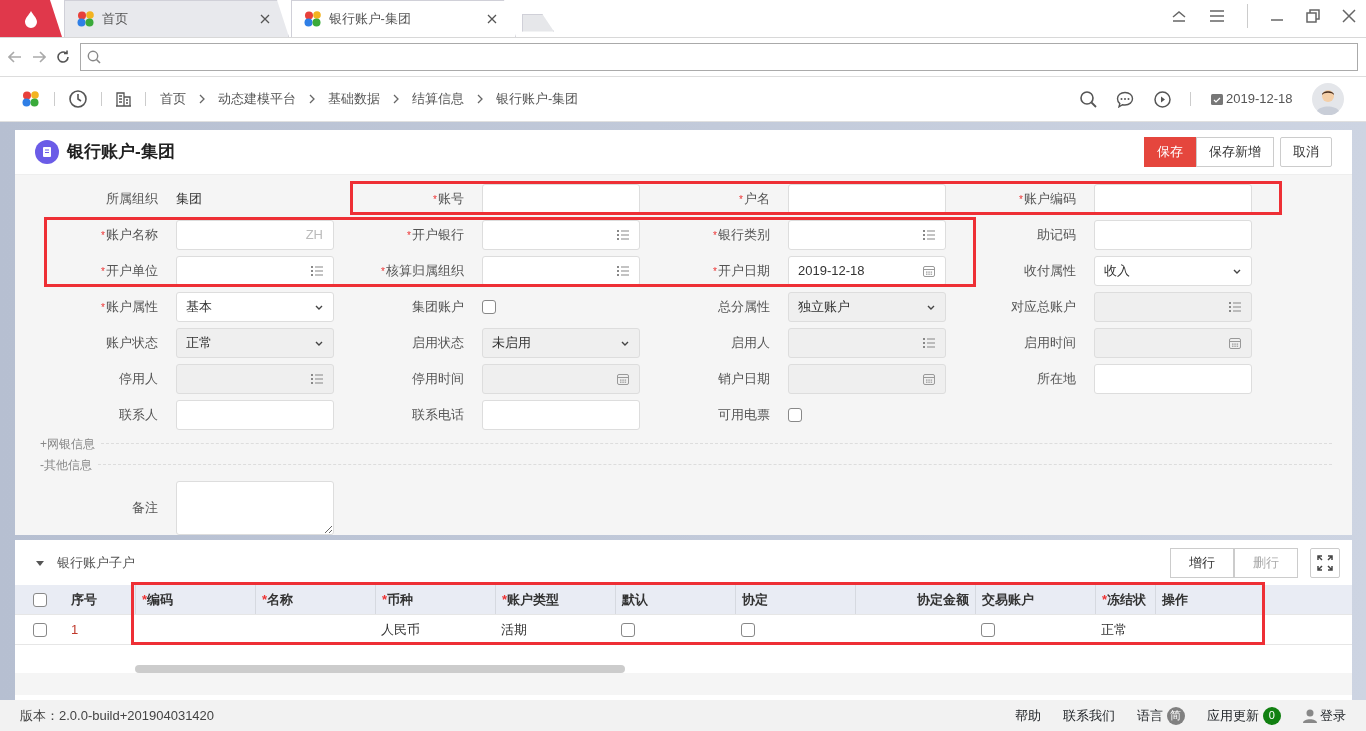 The height and width of the screenshot is (731, 1366). Describe the element at coordinates (1088, 715) in the screenshot. I see `footer-link: 联系我们` at that location.